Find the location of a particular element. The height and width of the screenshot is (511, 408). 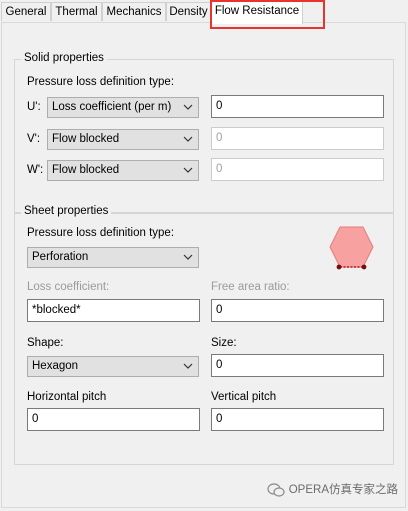

shape-value: Hexagon is located at coordinates (55, 366).